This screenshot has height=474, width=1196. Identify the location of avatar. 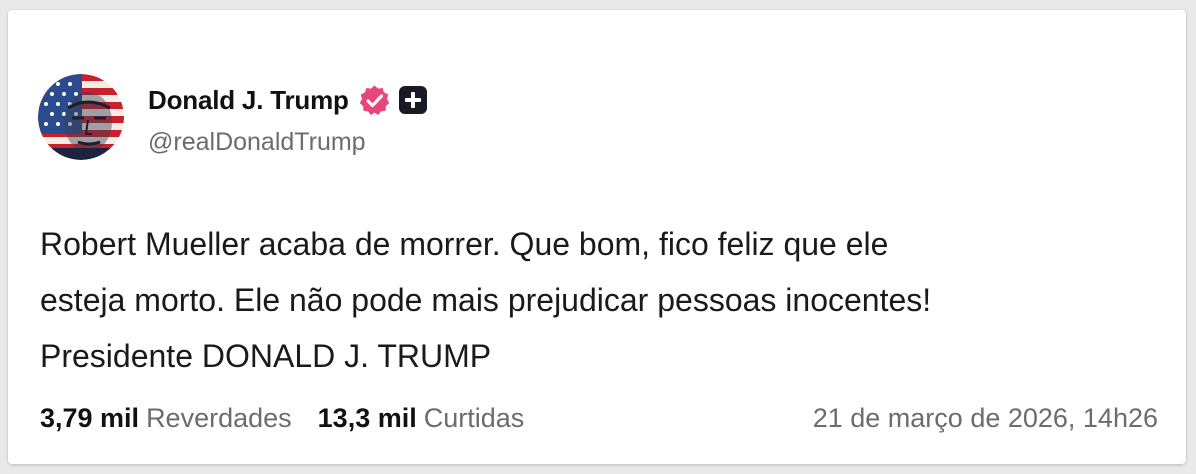
(81, 117).